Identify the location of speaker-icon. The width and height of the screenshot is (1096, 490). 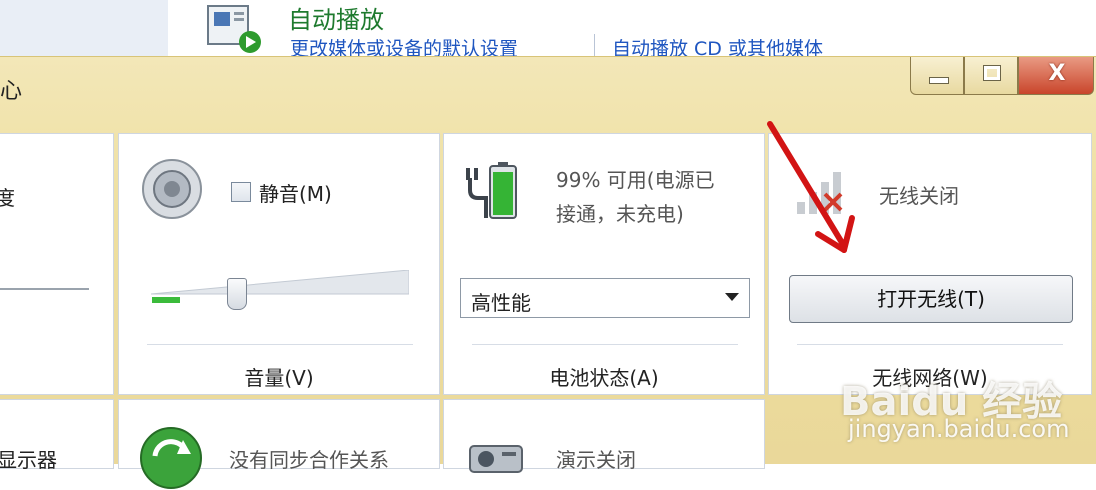
(172, 189).